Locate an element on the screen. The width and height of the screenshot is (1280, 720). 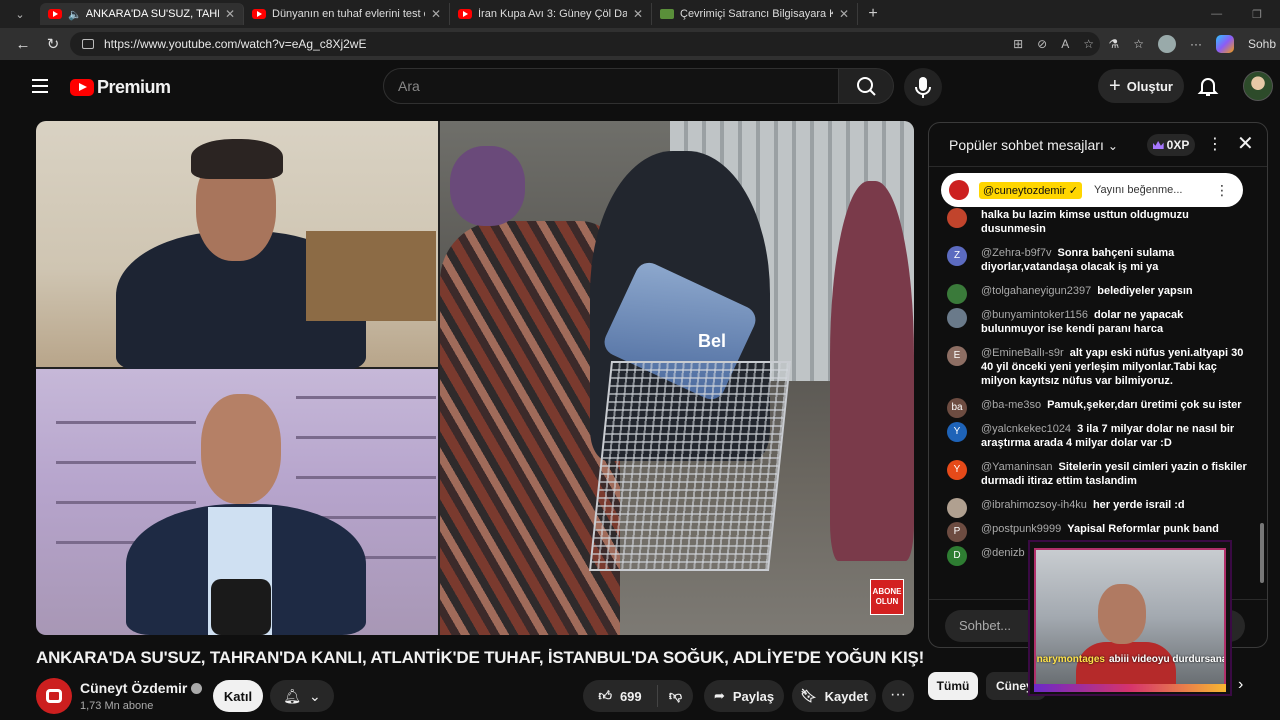
menu-hamburger-icon is located at coordinates (40, 86).